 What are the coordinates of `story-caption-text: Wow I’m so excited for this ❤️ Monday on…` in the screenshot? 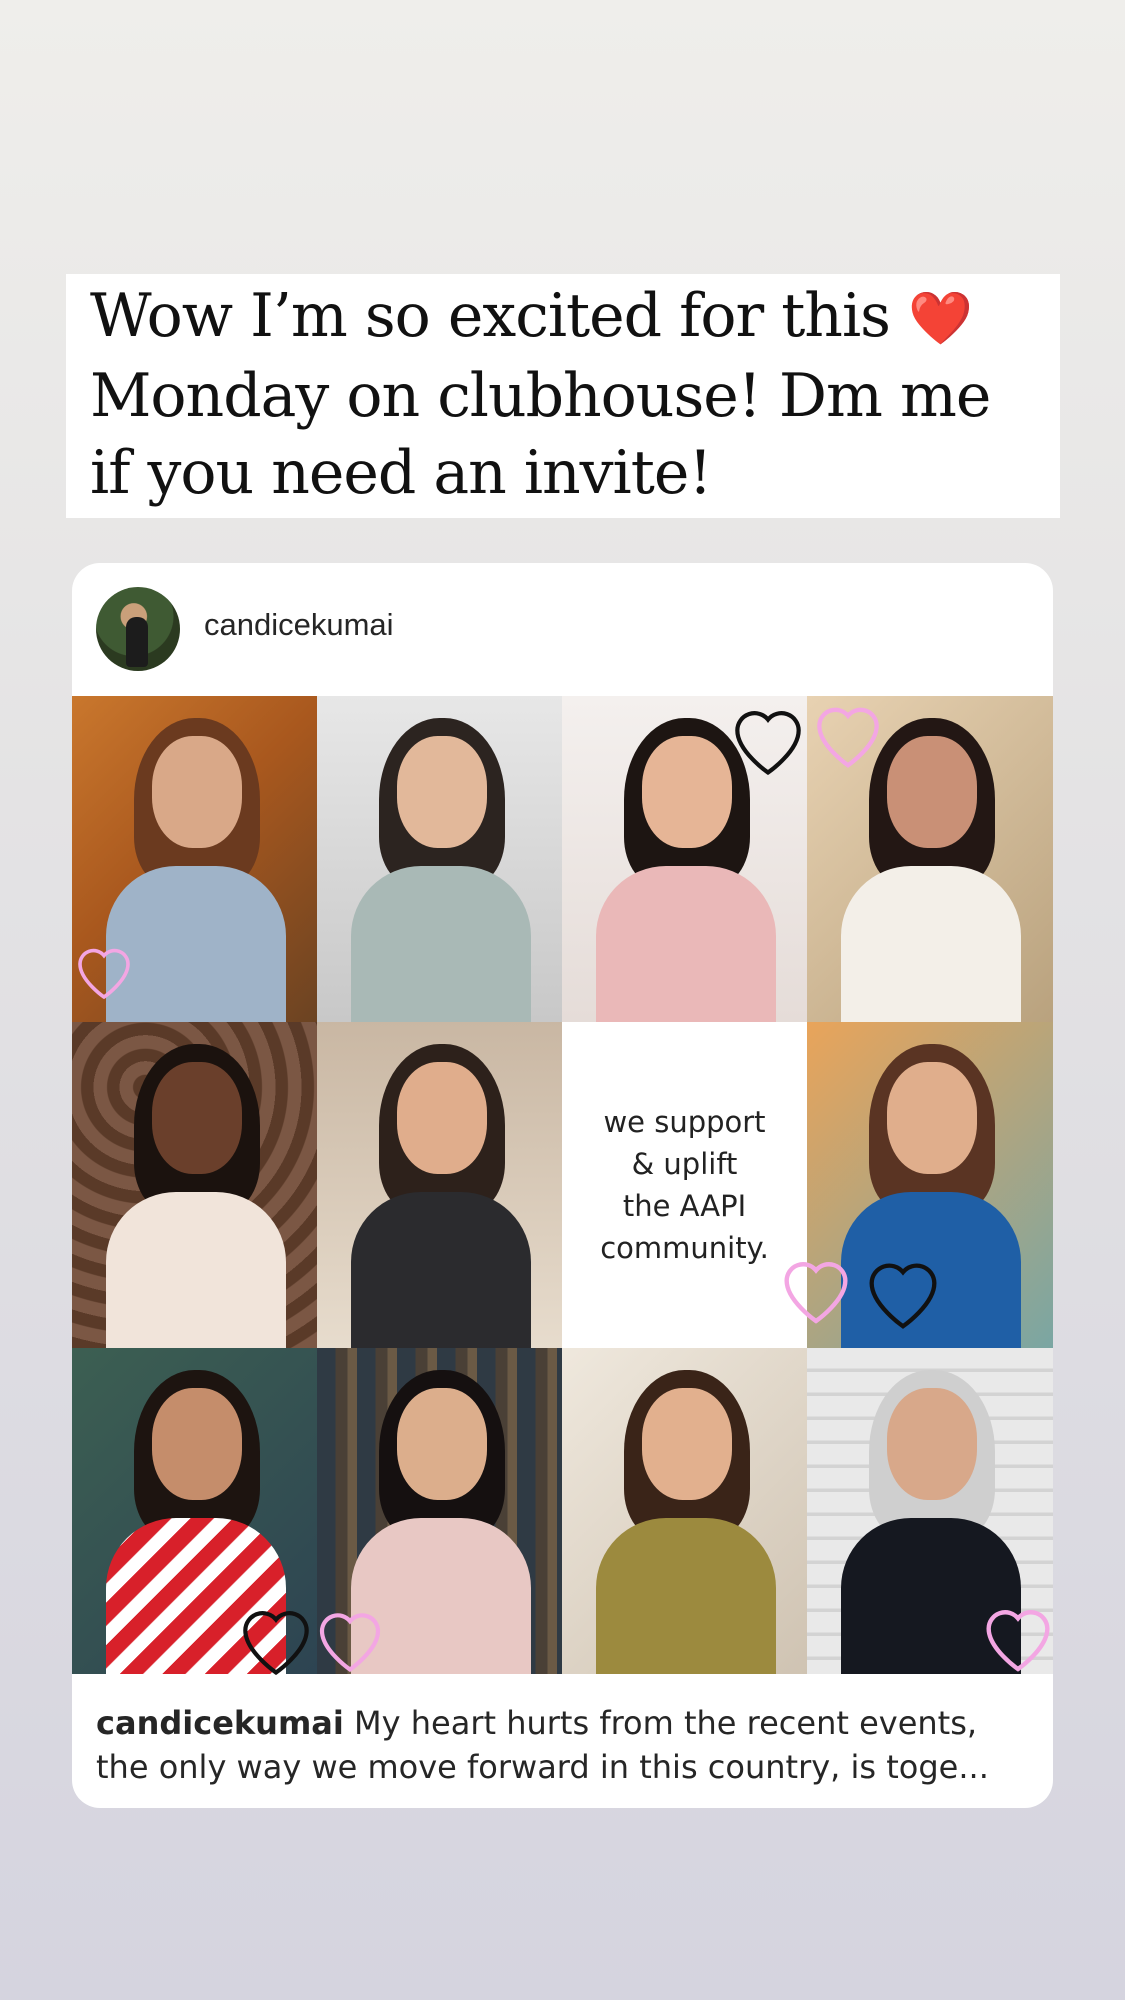 It's located at (563, 395).